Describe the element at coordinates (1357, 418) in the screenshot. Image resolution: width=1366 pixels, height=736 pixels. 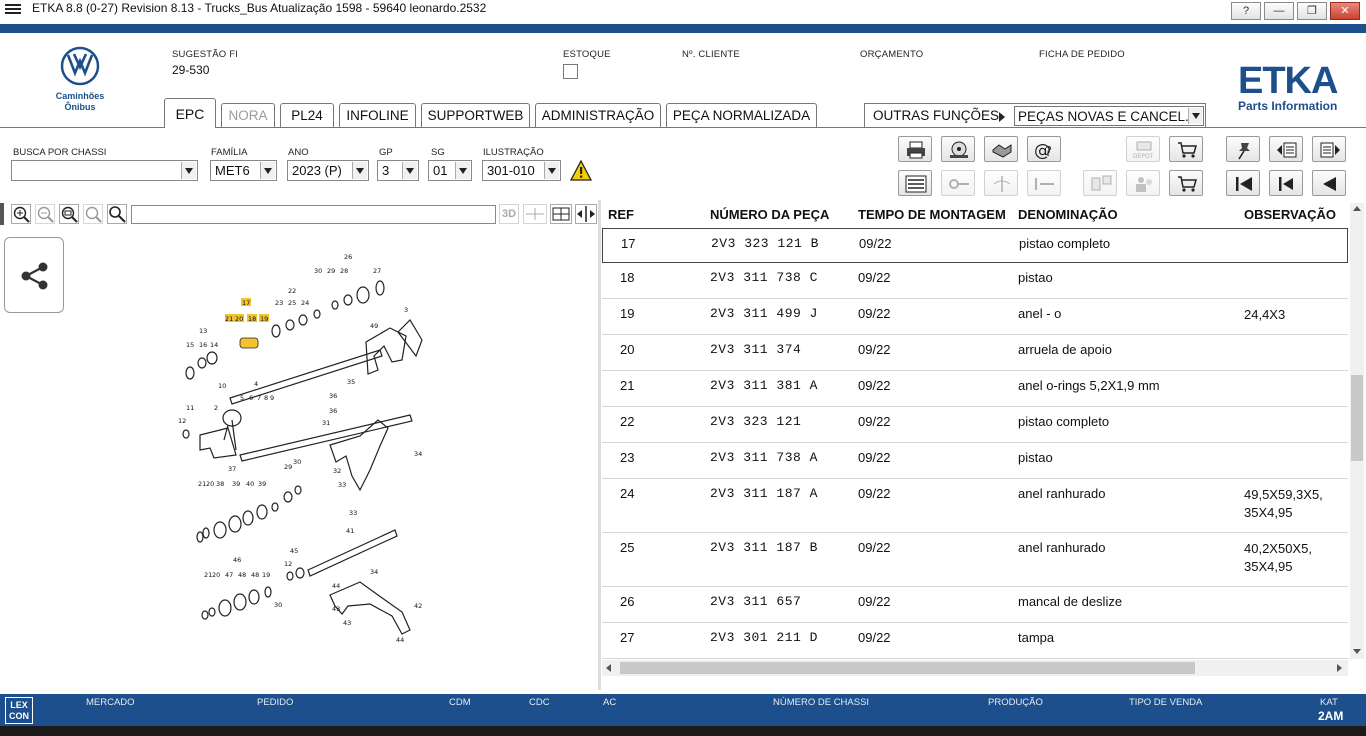
I see `vertical-scroll-thumb` at that location.